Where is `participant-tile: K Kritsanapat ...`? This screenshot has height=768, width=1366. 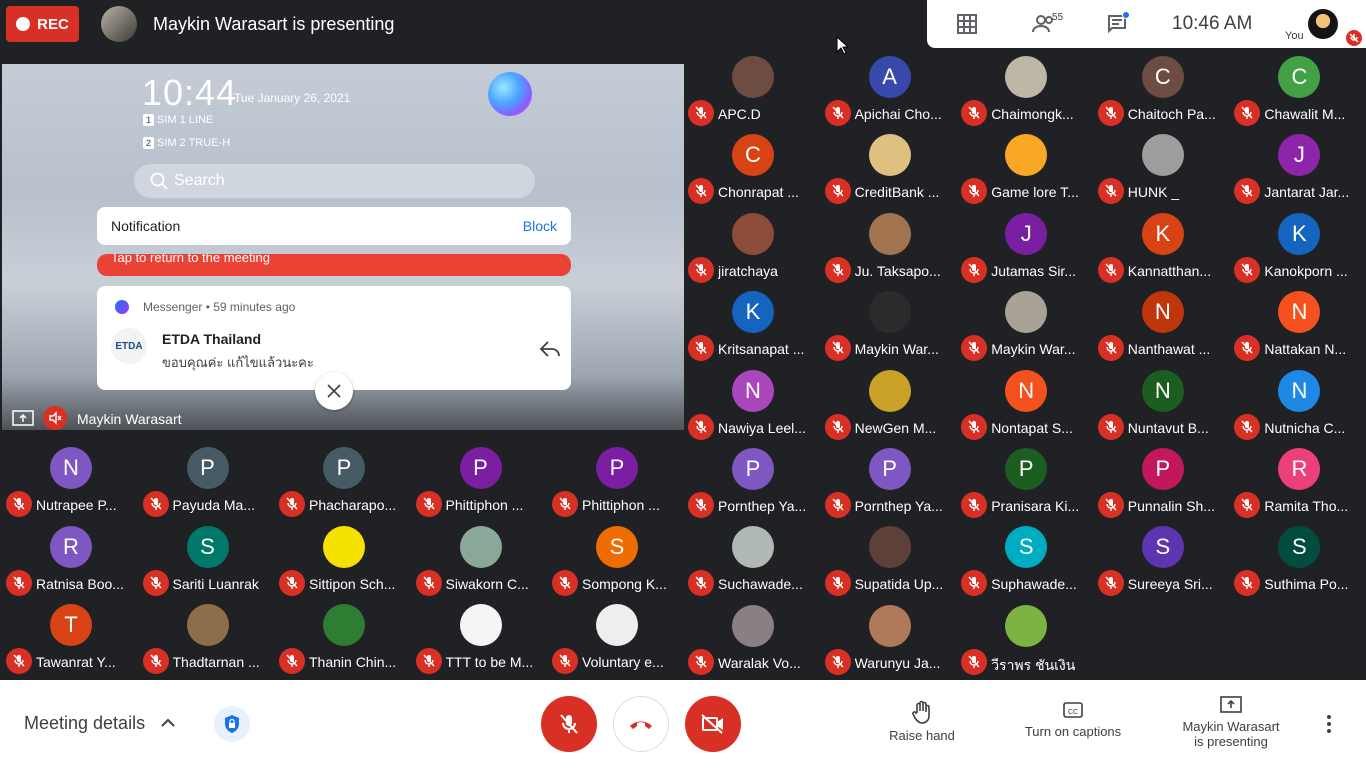 participant-tile: K Kritsanapat ... is located at coordinates (752, 324).